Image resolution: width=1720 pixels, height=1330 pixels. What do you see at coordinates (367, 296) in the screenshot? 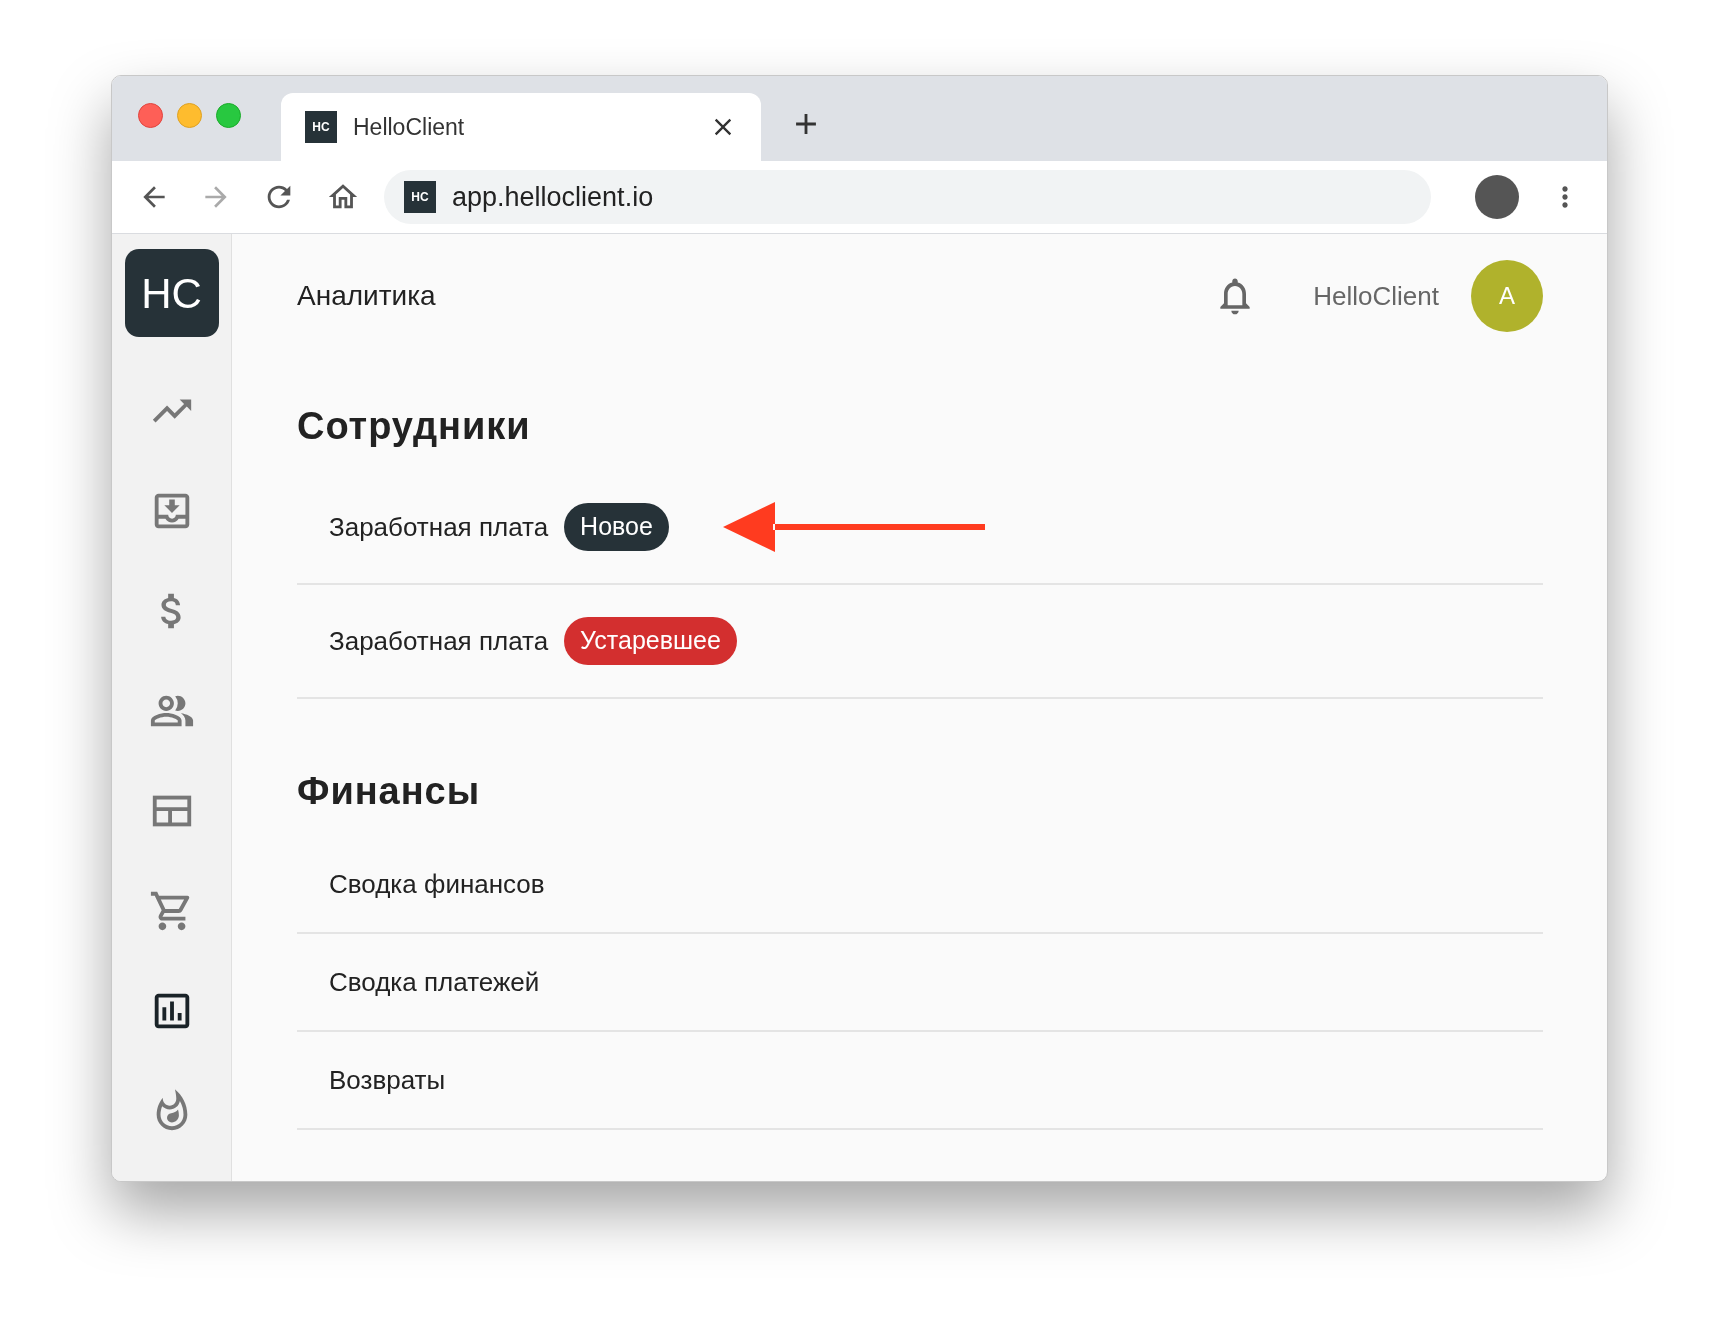
I see `page-title: Аналитика` at bounding box center [367, 296].